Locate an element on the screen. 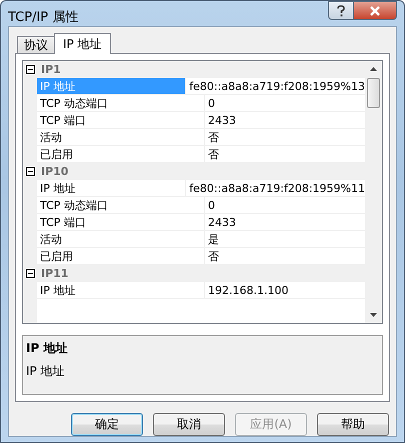 The height and width of the screenshot is (443, 405). tab: 协议 is located at coordinates (36, 45).